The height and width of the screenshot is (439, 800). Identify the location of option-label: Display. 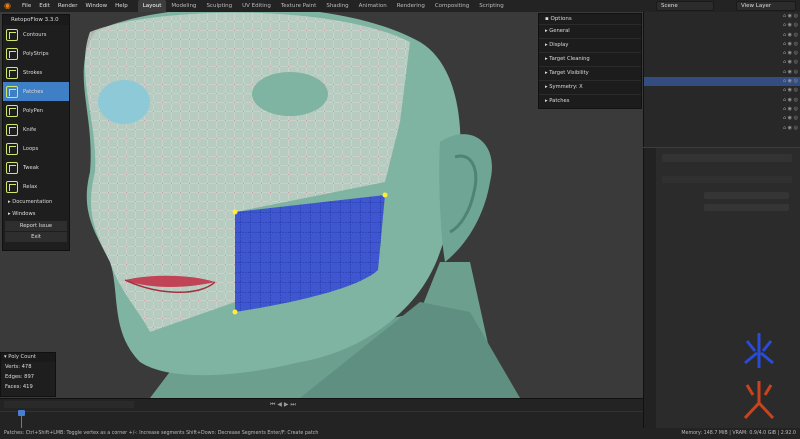
(559, 45).